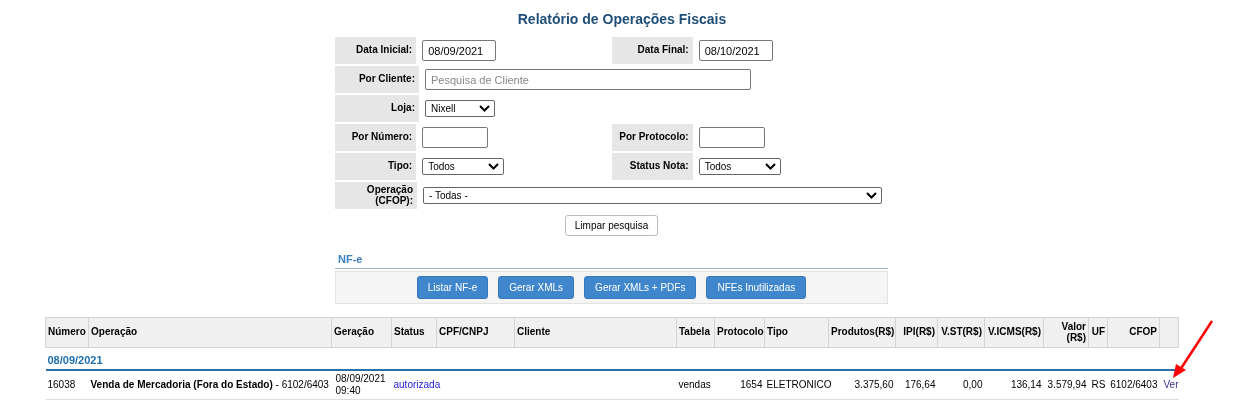 Image resolution: width=1244 pixels, height=406 pixels. Describe the element at coordinates (376, 137) in the screenshot. I see `field-label: Por Número:` at that location.